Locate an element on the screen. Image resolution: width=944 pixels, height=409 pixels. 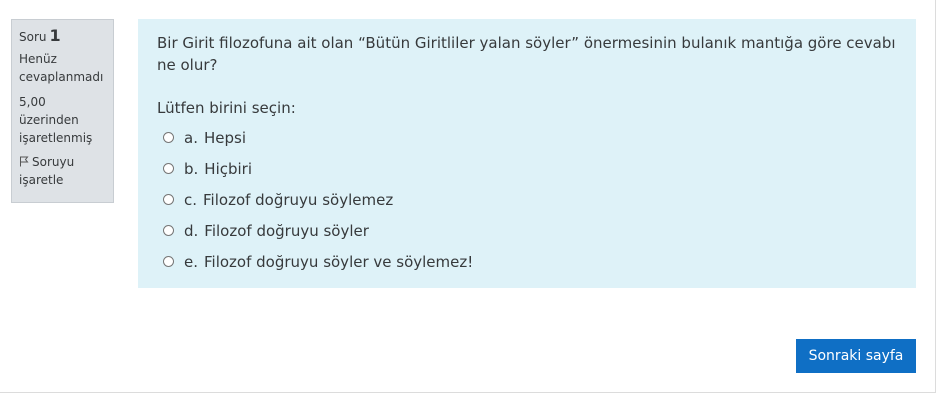
question-label: Soru is located at coordinates (33, 37).